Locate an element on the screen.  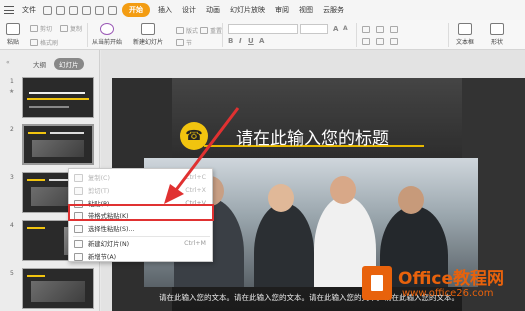
shape-button: 形状 is located at coordinates (497, 34).